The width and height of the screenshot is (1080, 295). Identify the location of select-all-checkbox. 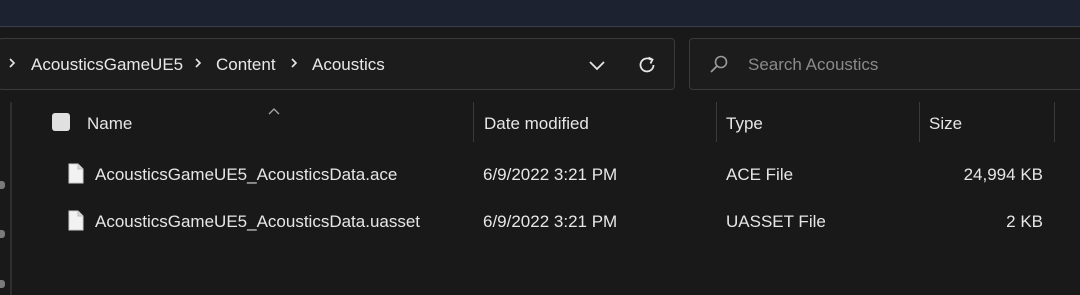
(61, 122).